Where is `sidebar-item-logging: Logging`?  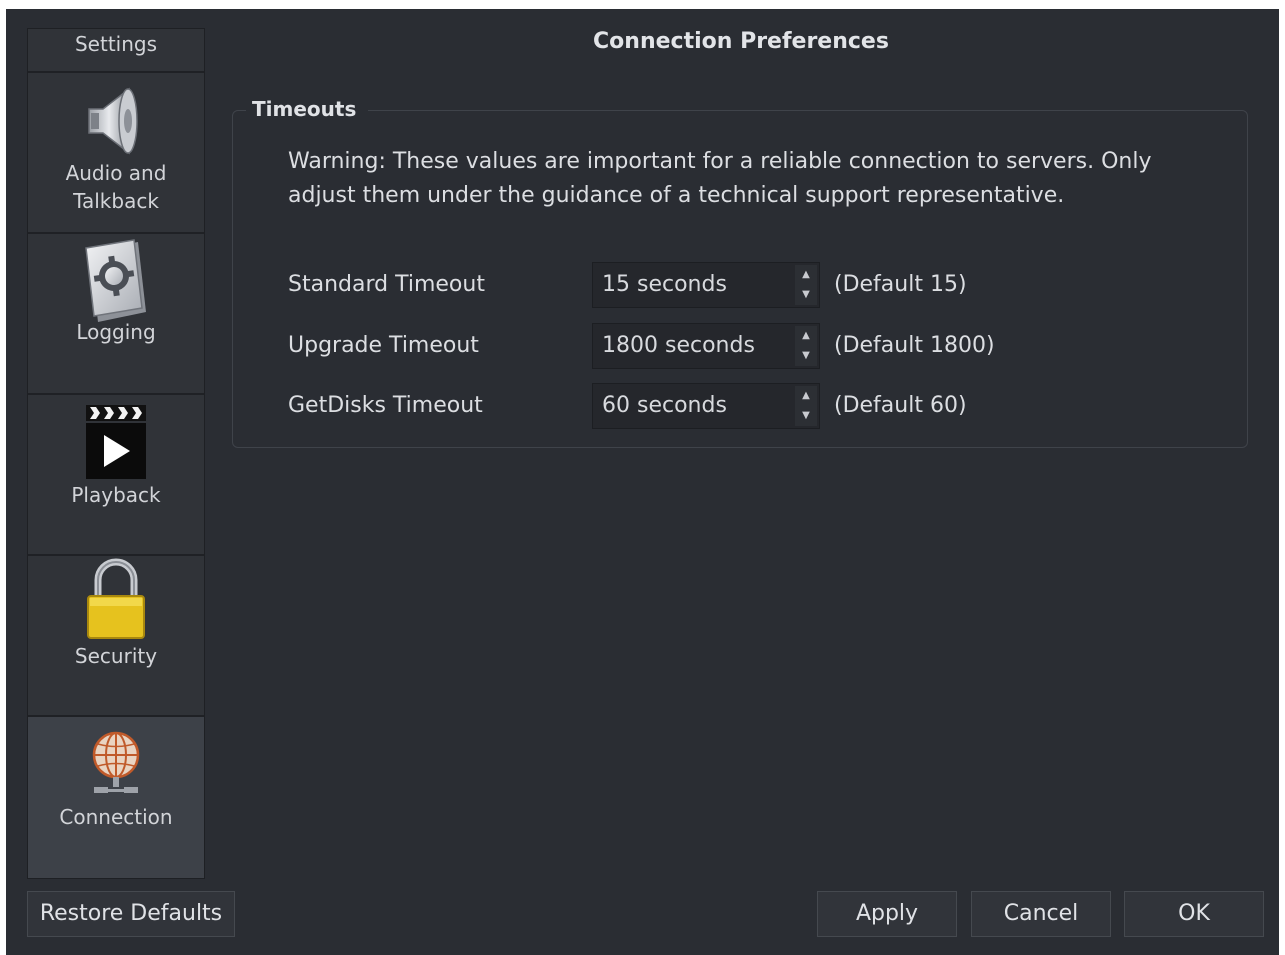
sidebar-item-logging: Logging is located at coordinates (116, 314).